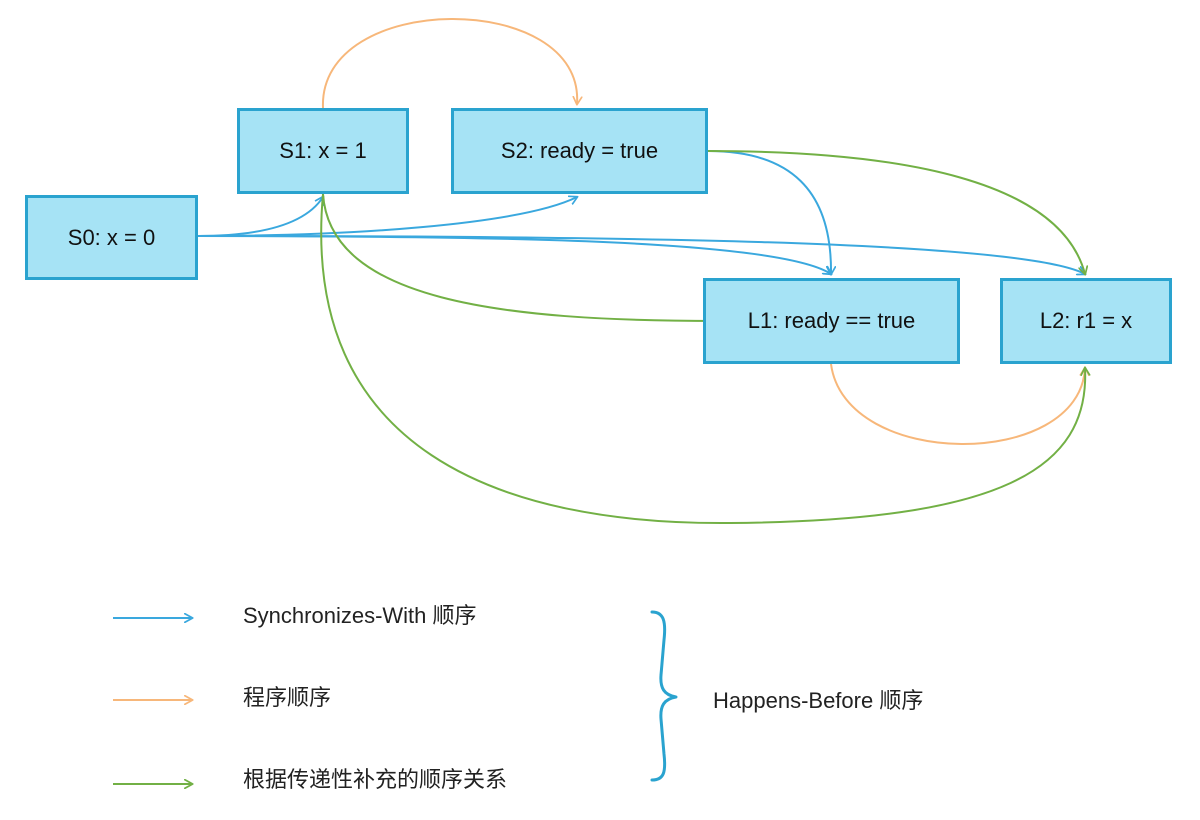 Image resolution: width=1200 pixels, height=820 pixels. Describe the element at coordinates (449, 63) in the screenshot. I see `edge-s1-s2-program-order` at that location.